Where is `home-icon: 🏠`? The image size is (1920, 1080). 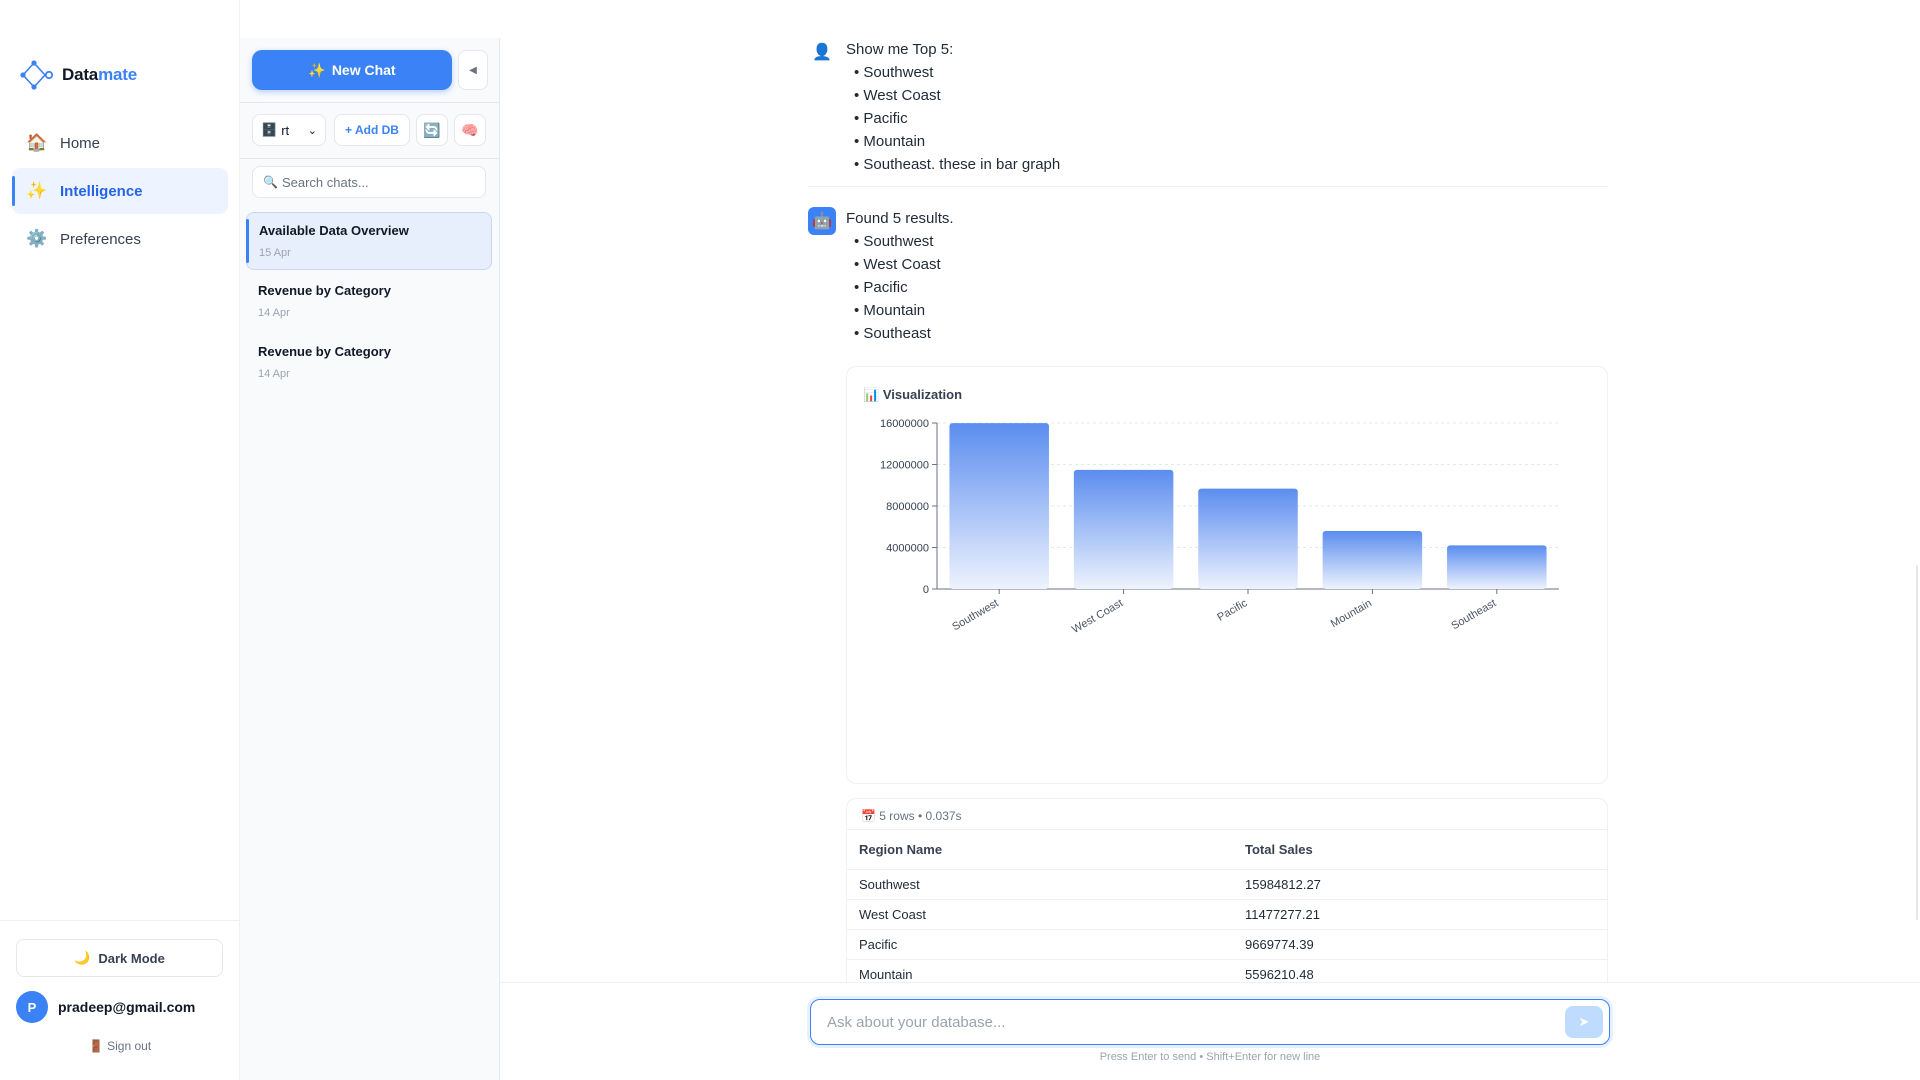 home-icon: 🏠 is located at coordinates (37, 142).